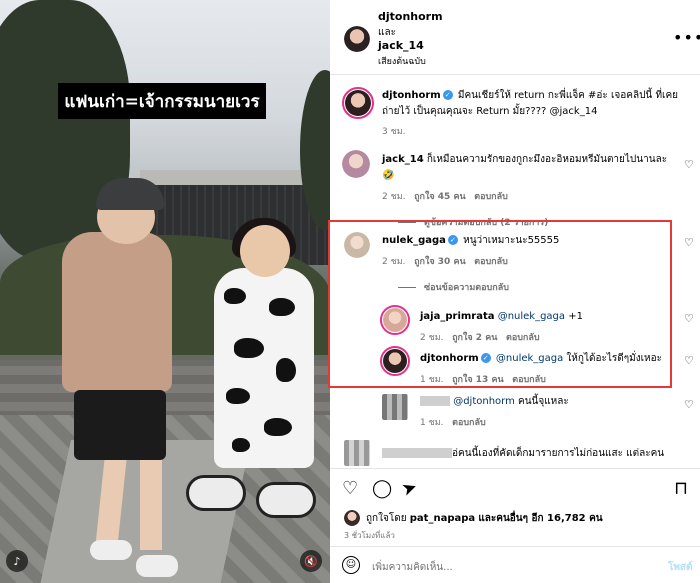 The image size is (700, 583). I want to click on post-button: โพสต์, so click(680, 567).